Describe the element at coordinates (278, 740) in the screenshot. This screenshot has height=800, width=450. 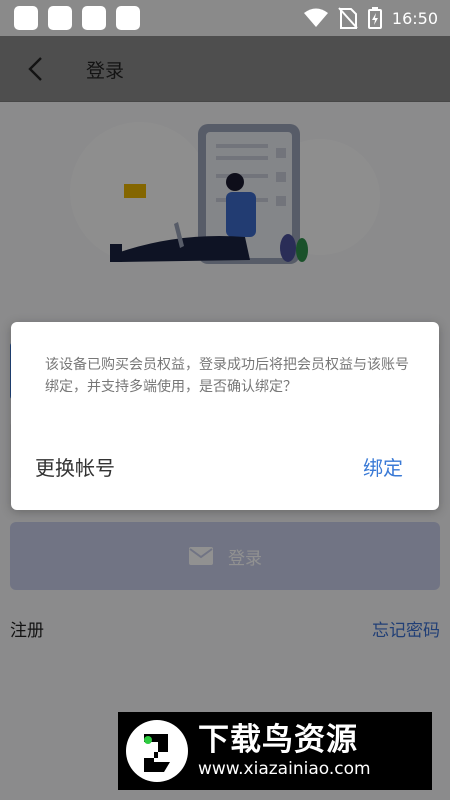
I see `watermark-title: 下载鸟资源` at that location.